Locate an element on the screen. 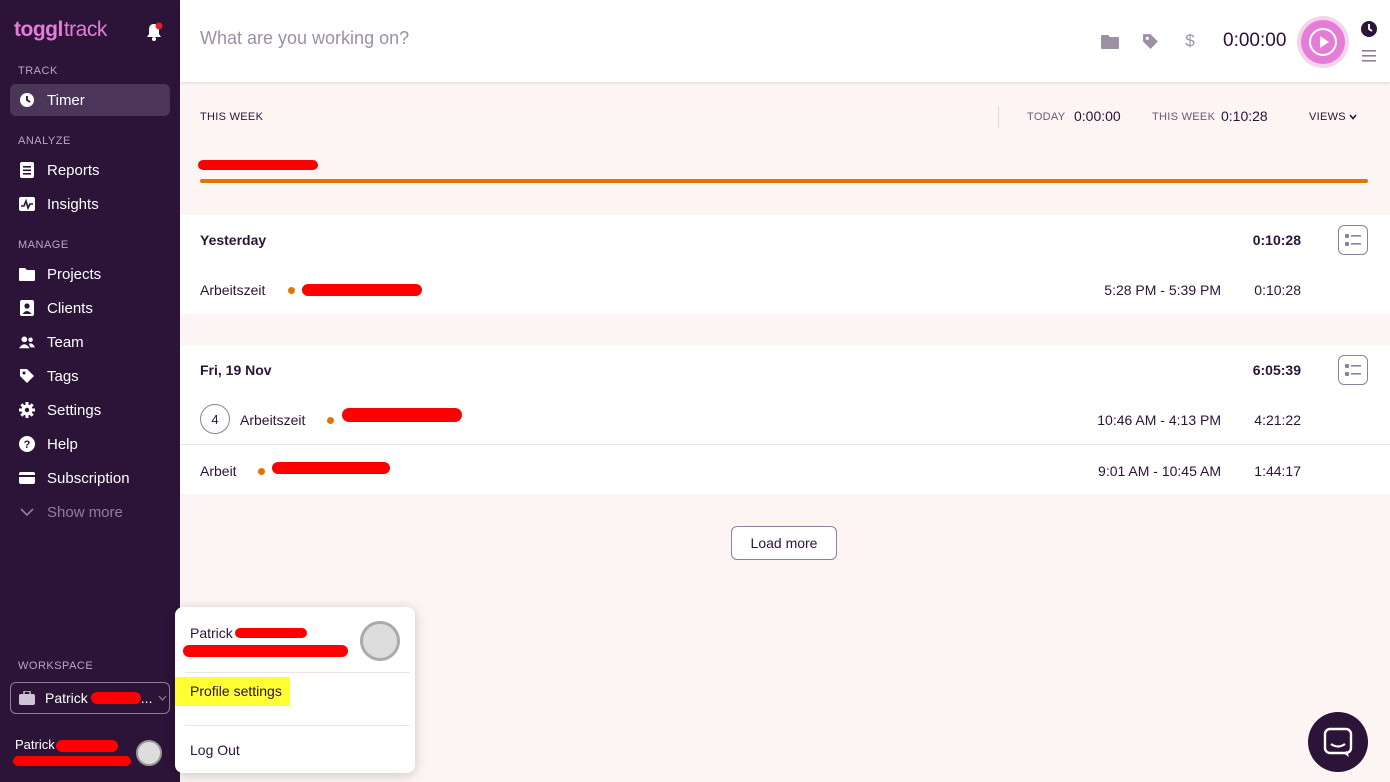  play-icon is located at coordinates (1323, 42).